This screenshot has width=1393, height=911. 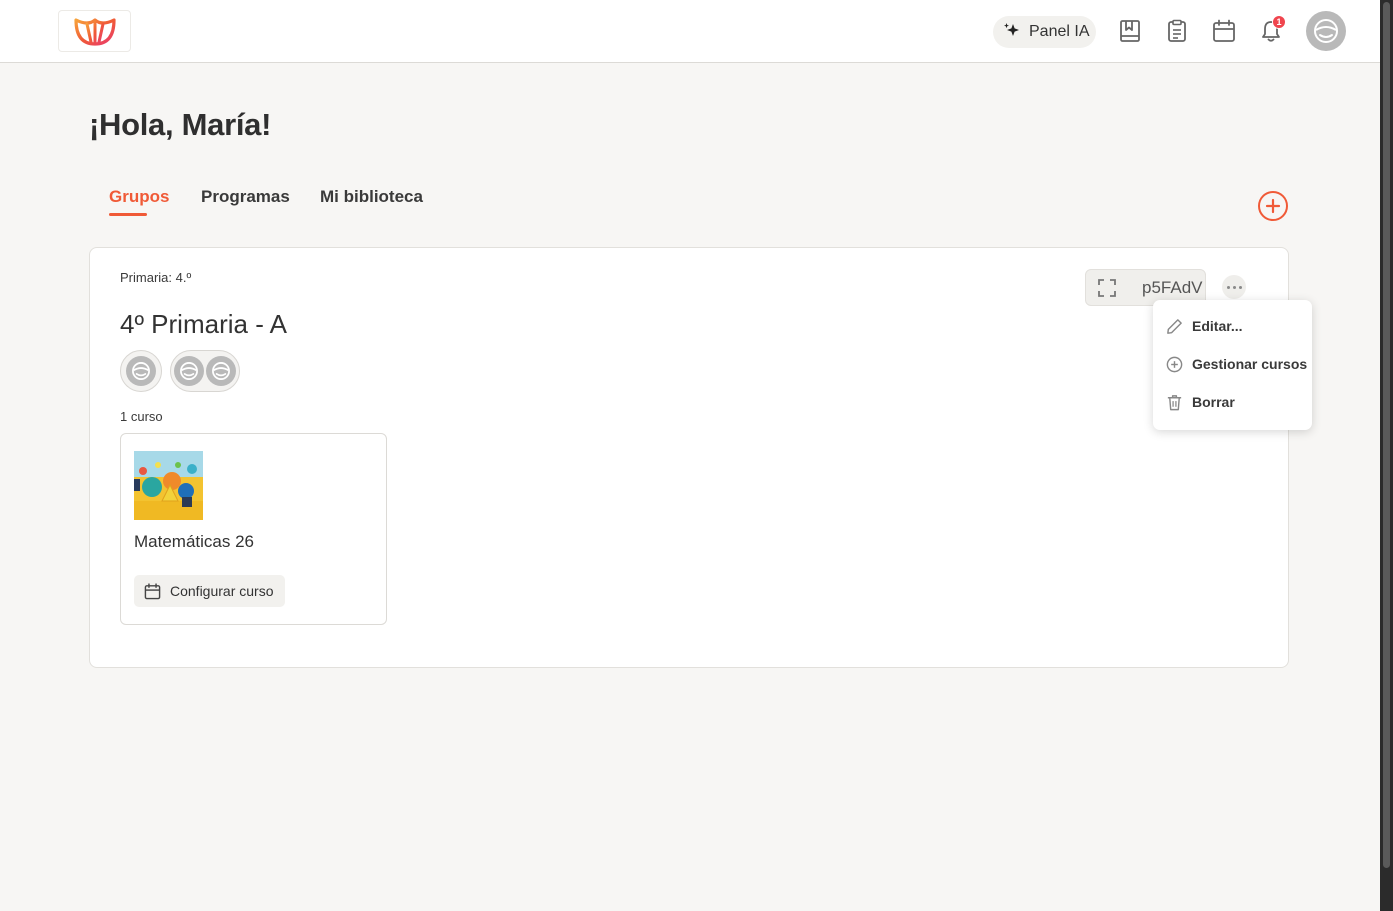 I want to click on configure-course-label: Configurar curso, so click(x=222, y=591).